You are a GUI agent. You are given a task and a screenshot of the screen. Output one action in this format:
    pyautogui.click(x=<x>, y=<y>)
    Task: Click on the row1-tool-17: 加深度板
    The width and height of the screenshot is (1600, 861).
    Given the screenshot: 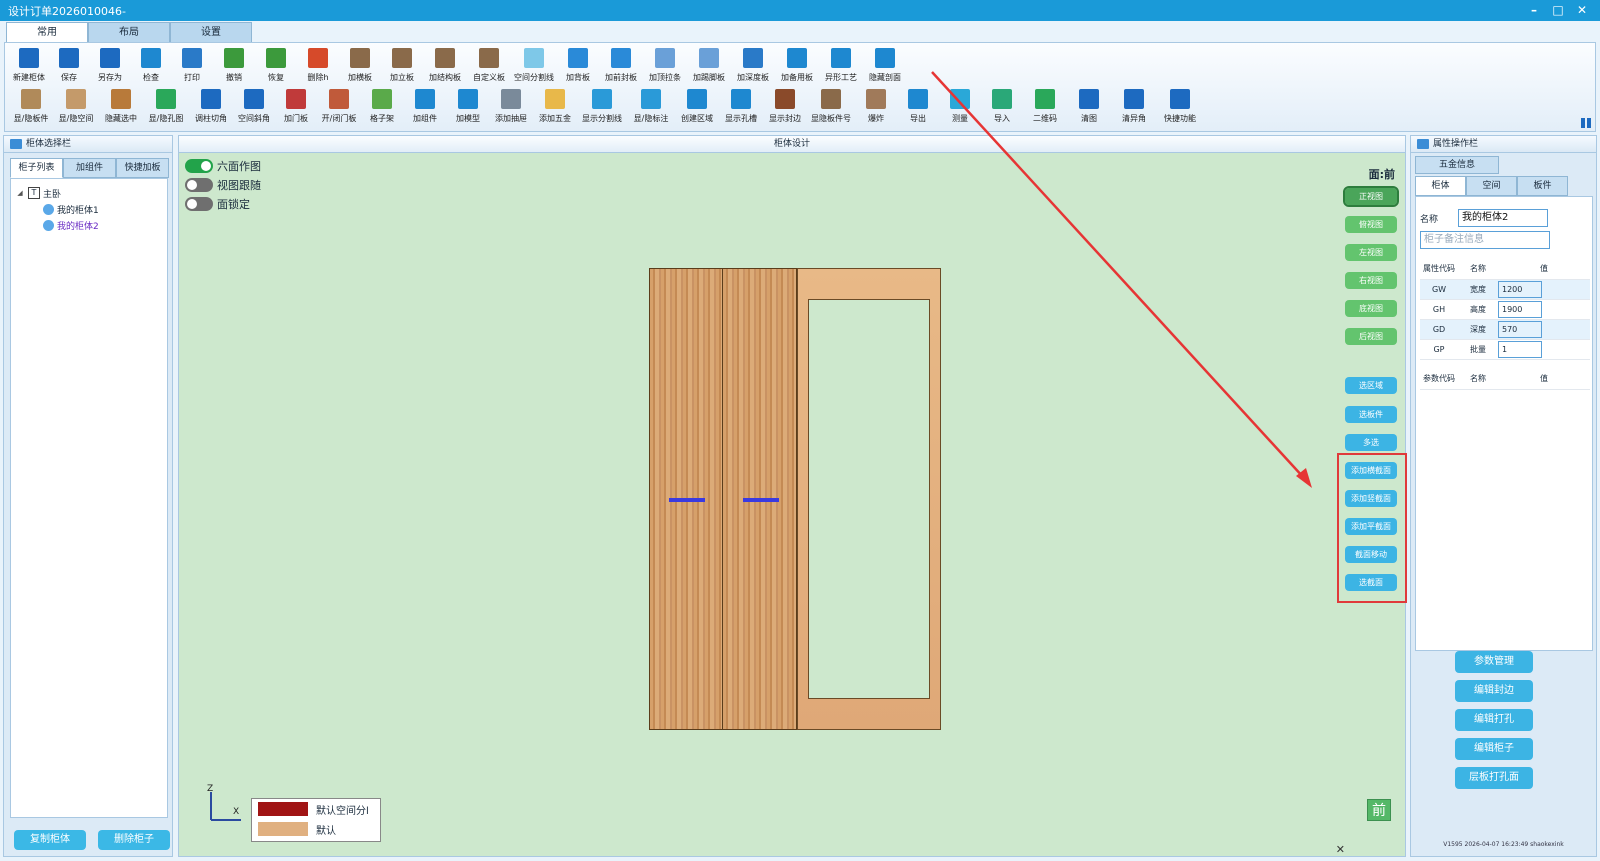 What is the action you would take?
    pyautogui.click(x=753, y=67)
    